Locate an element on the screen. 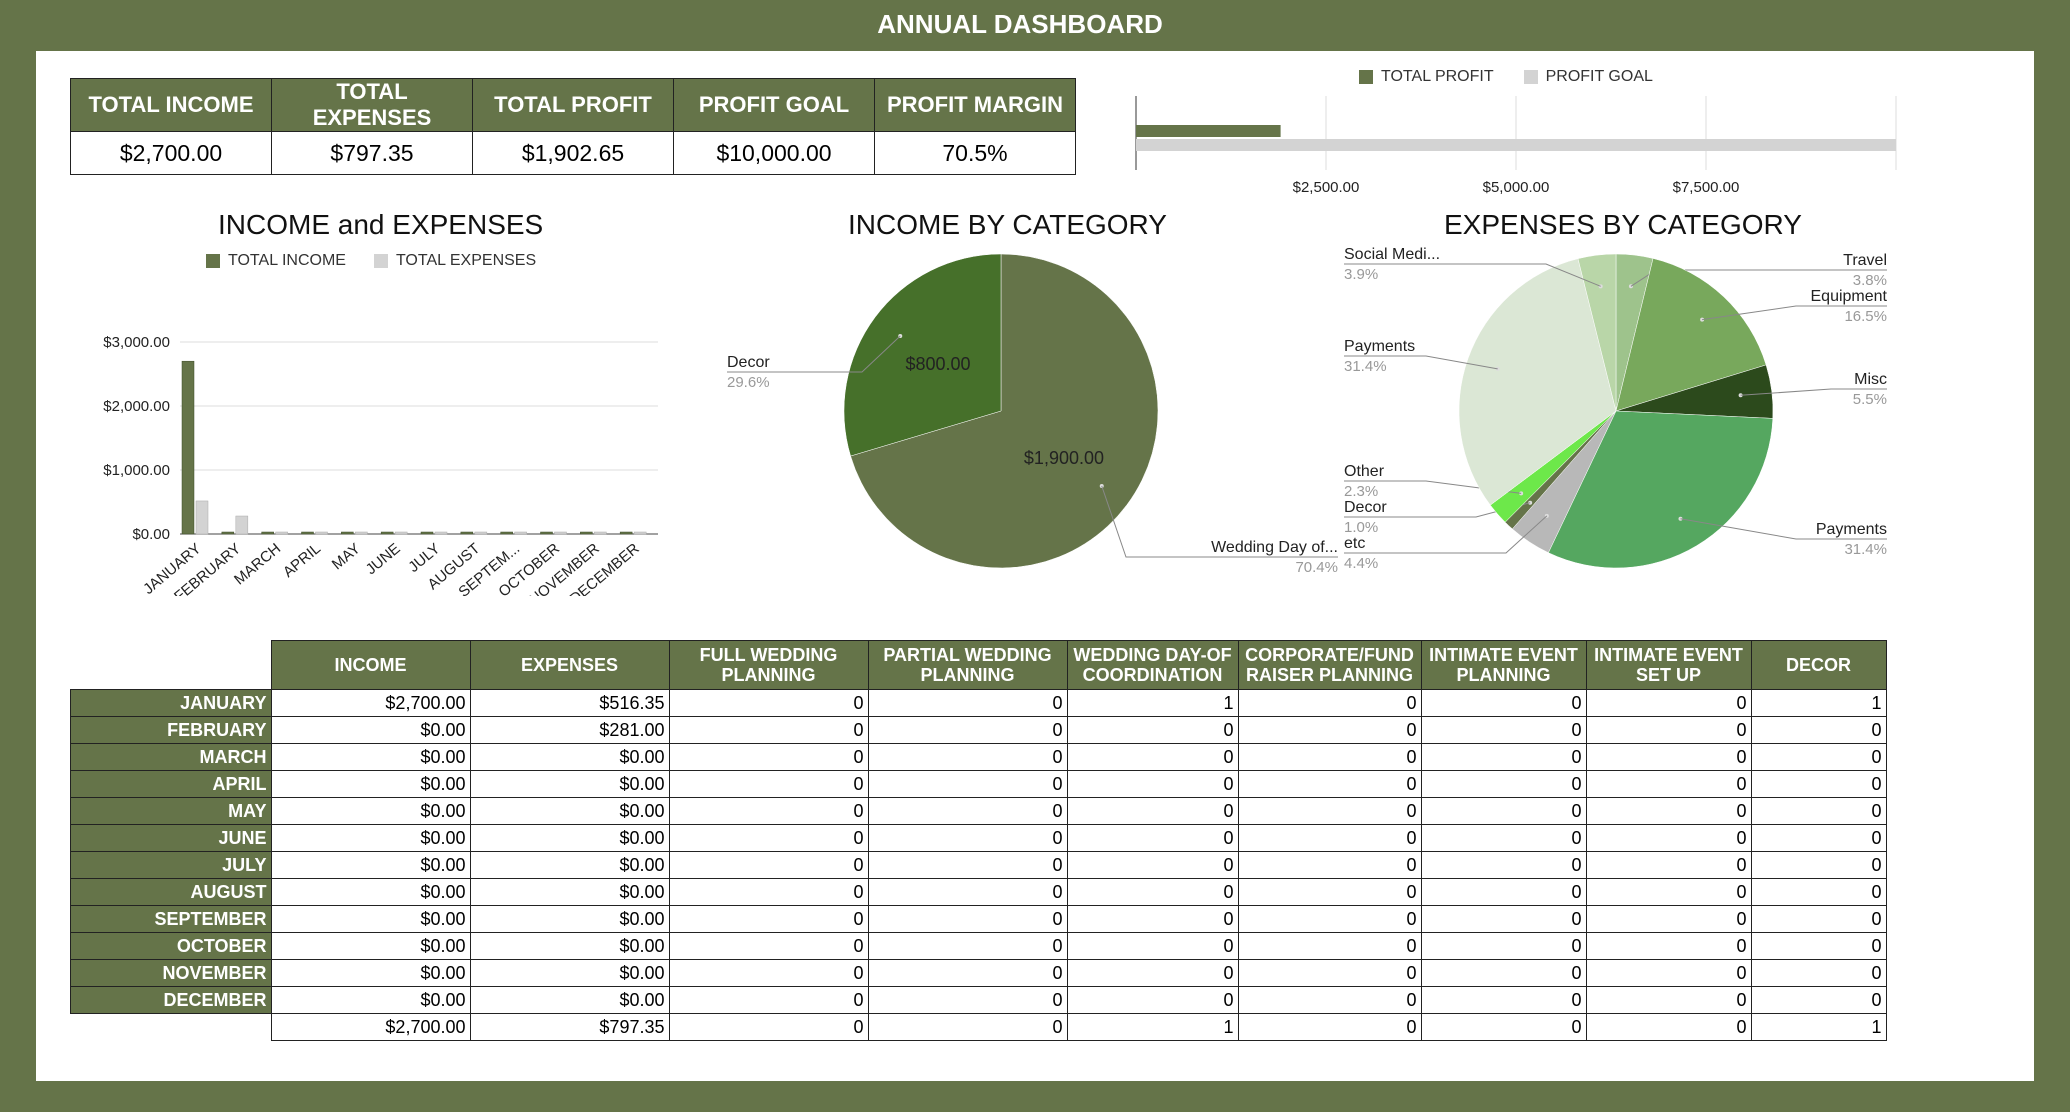 This screenshot has width=2070, height=1112. ie-ytick-label: $1,000.00 is located at coordinates (136, 470).